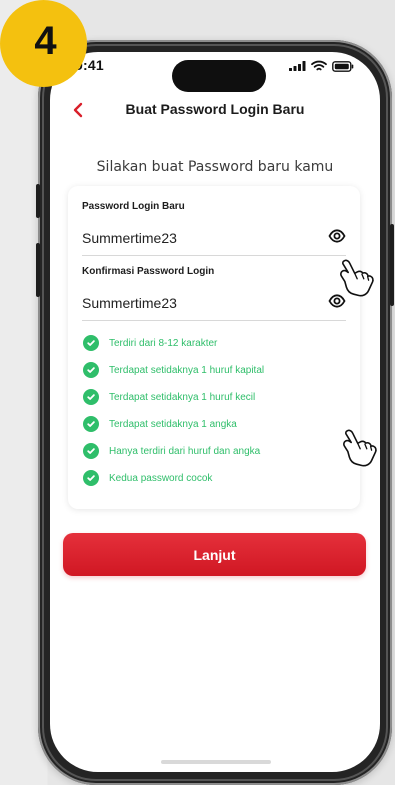  I want to click on home-indicator, so click(216, 762).